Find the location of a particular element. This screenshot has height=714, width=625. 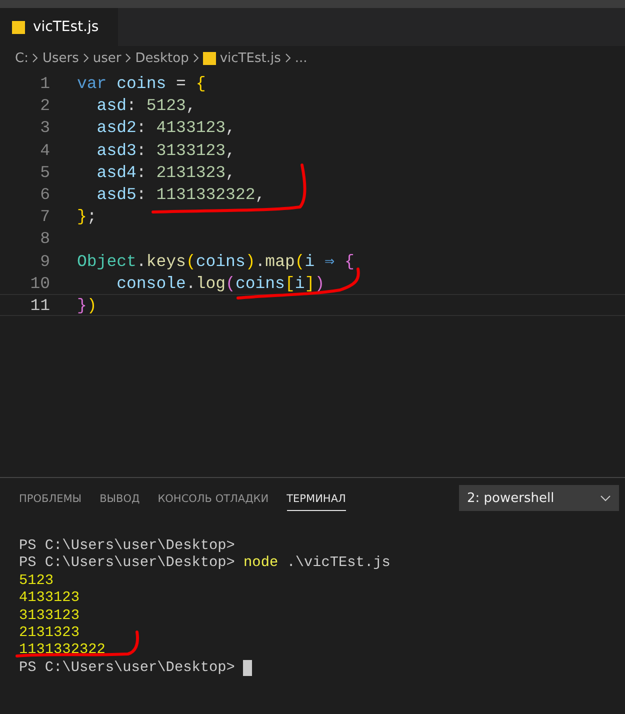

breadcrumb-item: user is located at coordinates (107, 58).